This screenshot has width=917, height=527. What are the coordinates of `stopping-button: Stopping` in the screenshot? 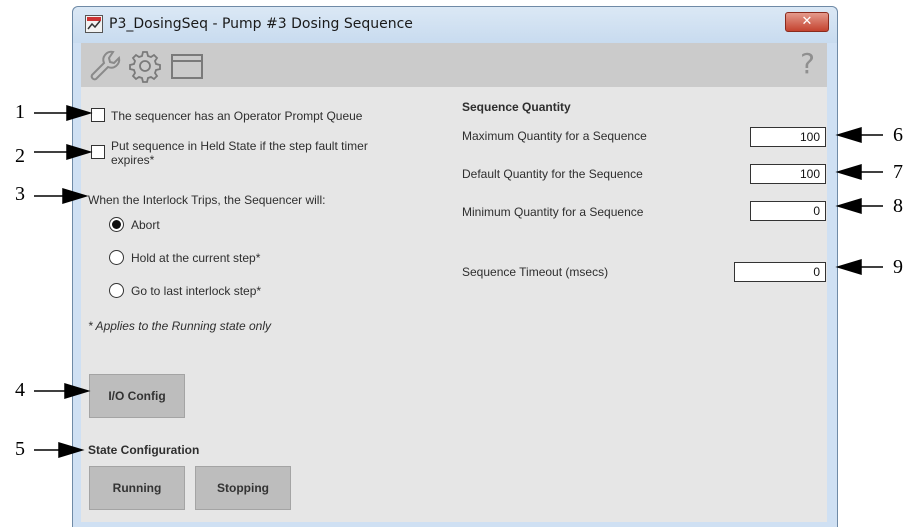 It's located at (243, 488).